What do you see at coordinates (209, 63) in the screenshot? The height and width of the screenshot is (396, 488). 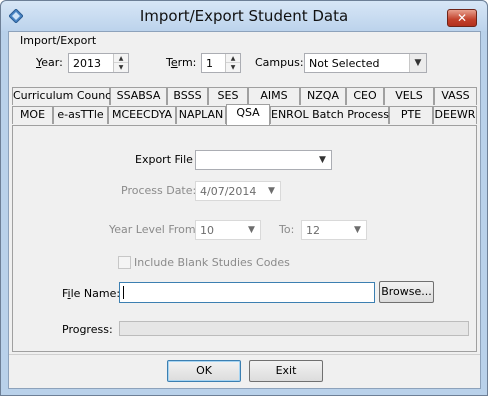 I see `term-value: 1` at bounding box center [209, 63].